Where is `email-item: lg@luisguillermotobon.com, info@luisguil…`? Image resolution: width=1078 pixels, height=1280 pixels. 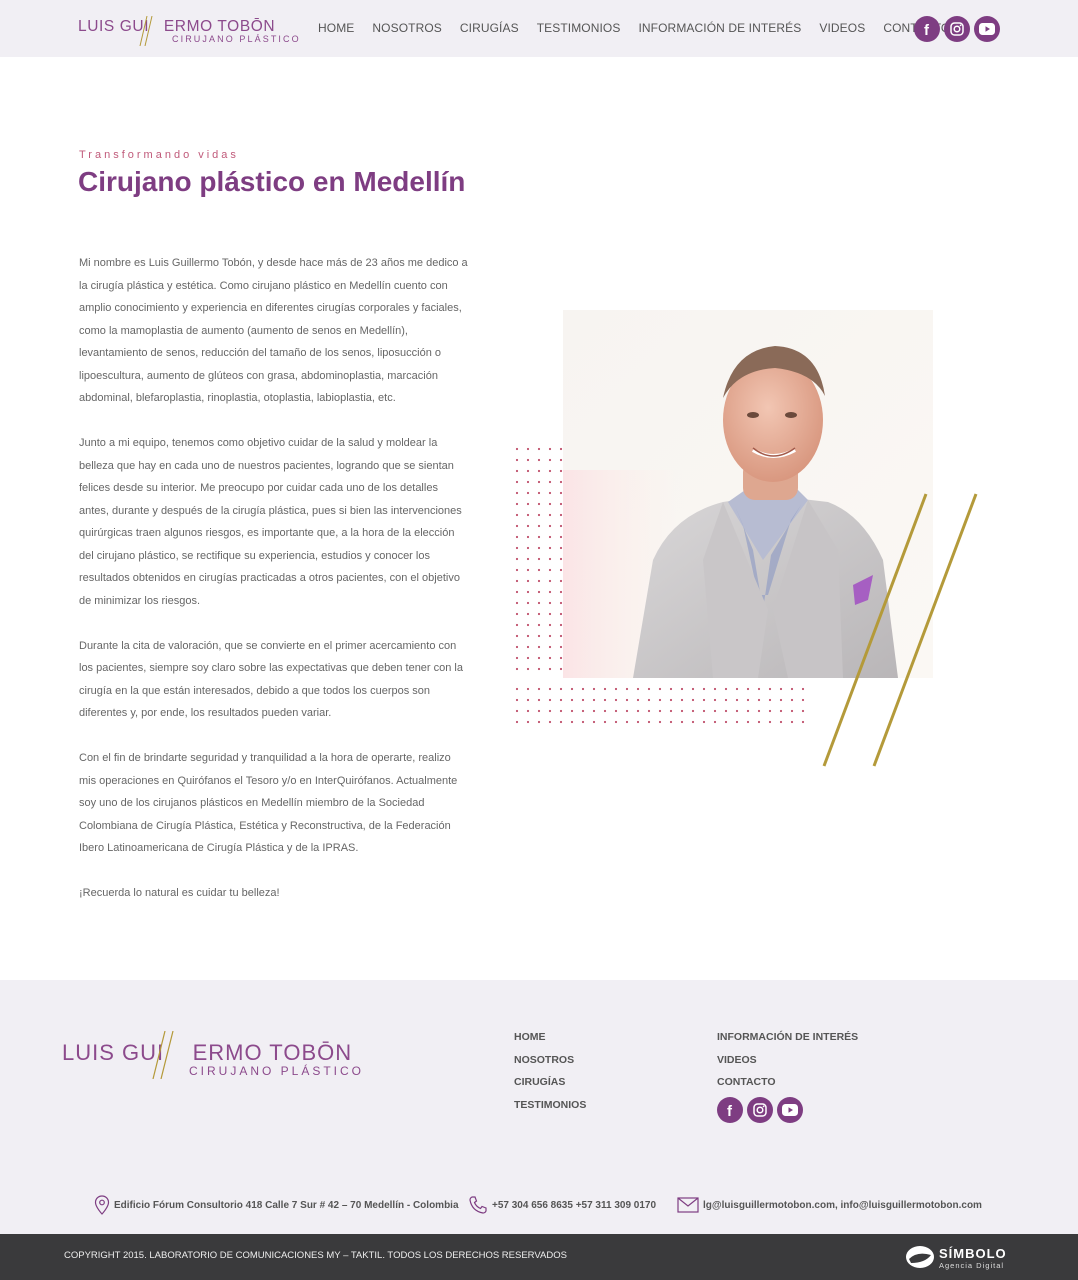
email-item: lg@luisguillermotobon.com, info@luisguil… is located at coordinates (829, 1205).